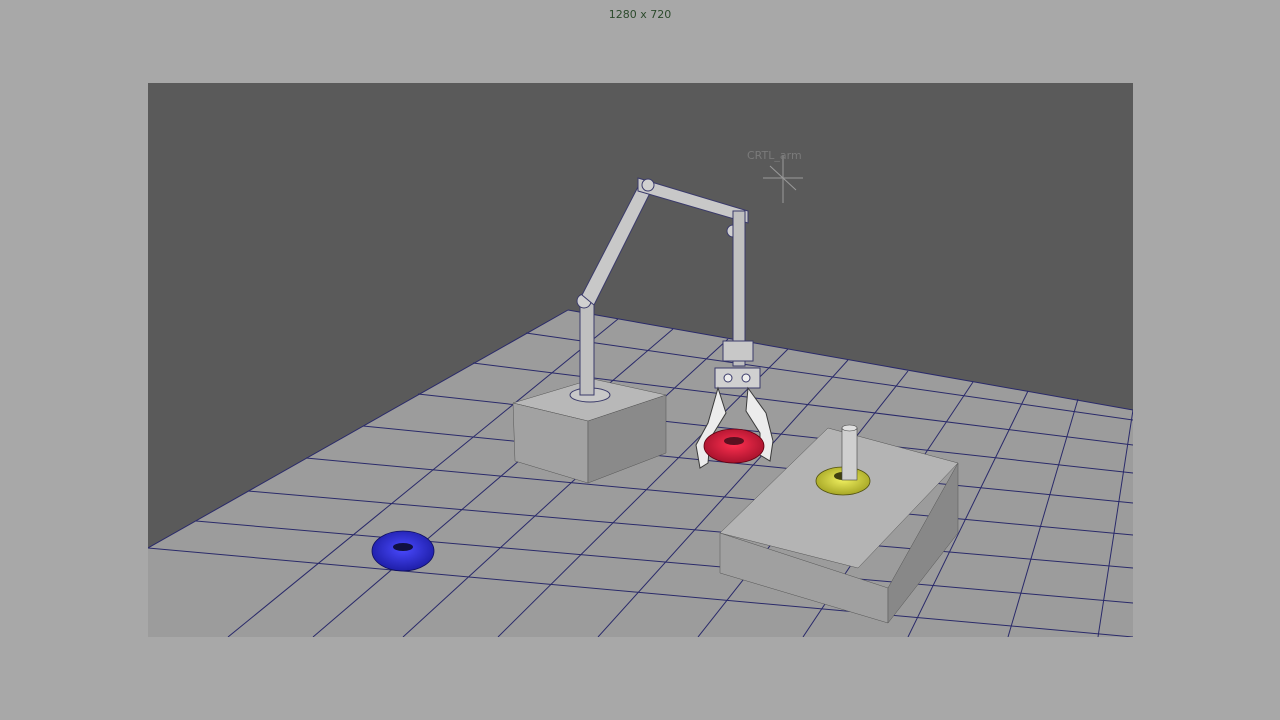 The width and height of the screenshot is (1280, 720). Describe the element at coordinates (849, 452) in the screenshot. I see `peg` at that location.